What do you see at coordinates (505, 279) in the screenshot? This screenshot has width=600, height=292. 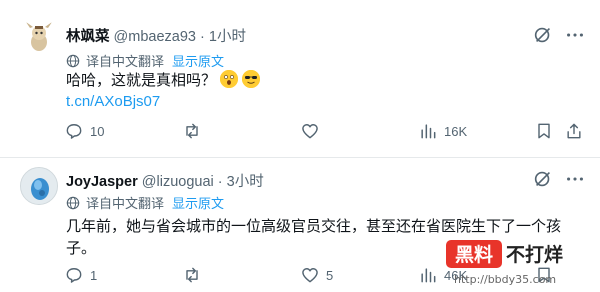 I see `svg-text: http://bbdy35.com` at bounding box center [505, 279].